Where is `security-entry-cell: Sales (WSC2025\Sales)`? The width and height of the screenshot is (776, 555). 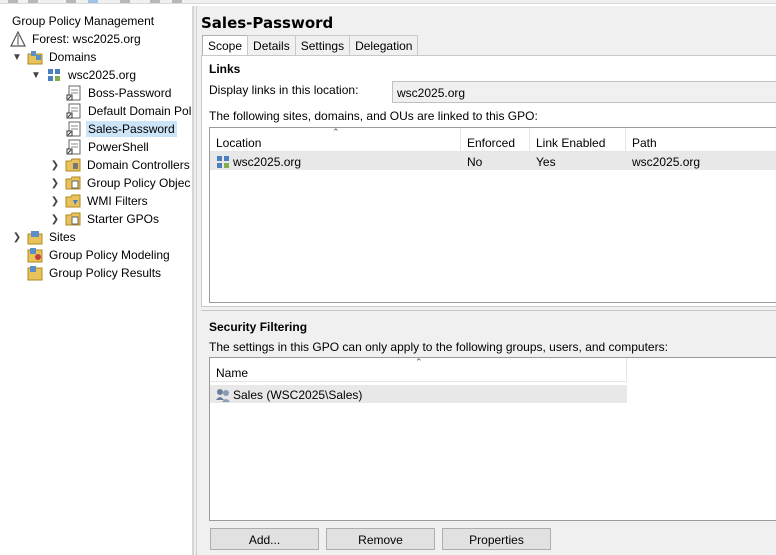
security-entry-cell: Sales (WSC2025\Sales) is located at coordinates (288, 394).